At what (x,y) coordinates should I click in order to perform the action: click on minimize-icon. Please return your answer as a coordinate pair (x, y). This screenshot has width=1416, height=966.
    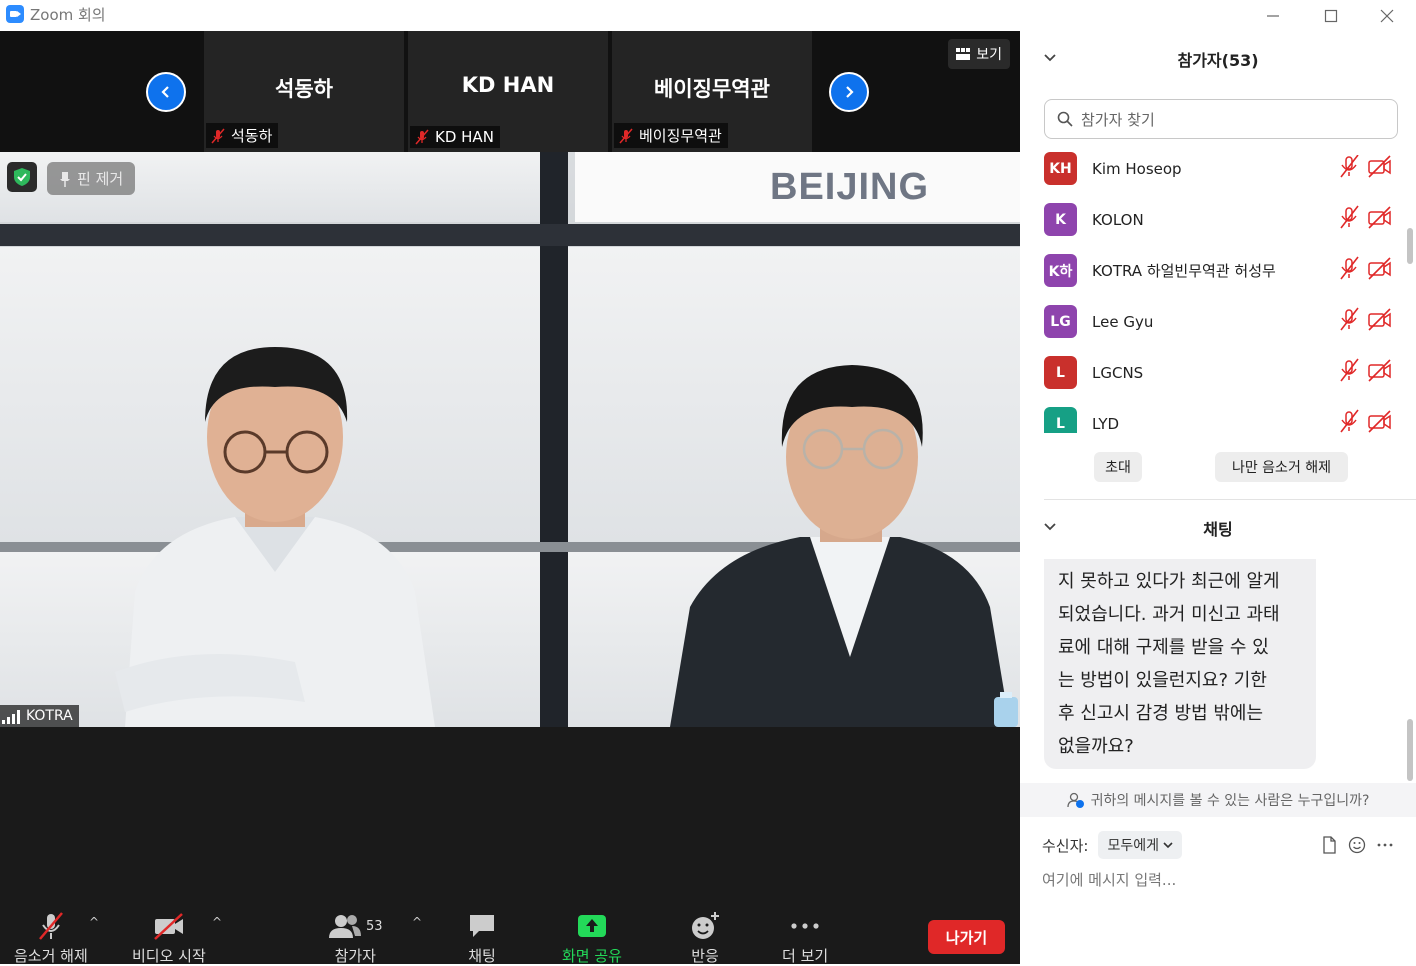
    Looking at the image, I should click on (1273, 15).